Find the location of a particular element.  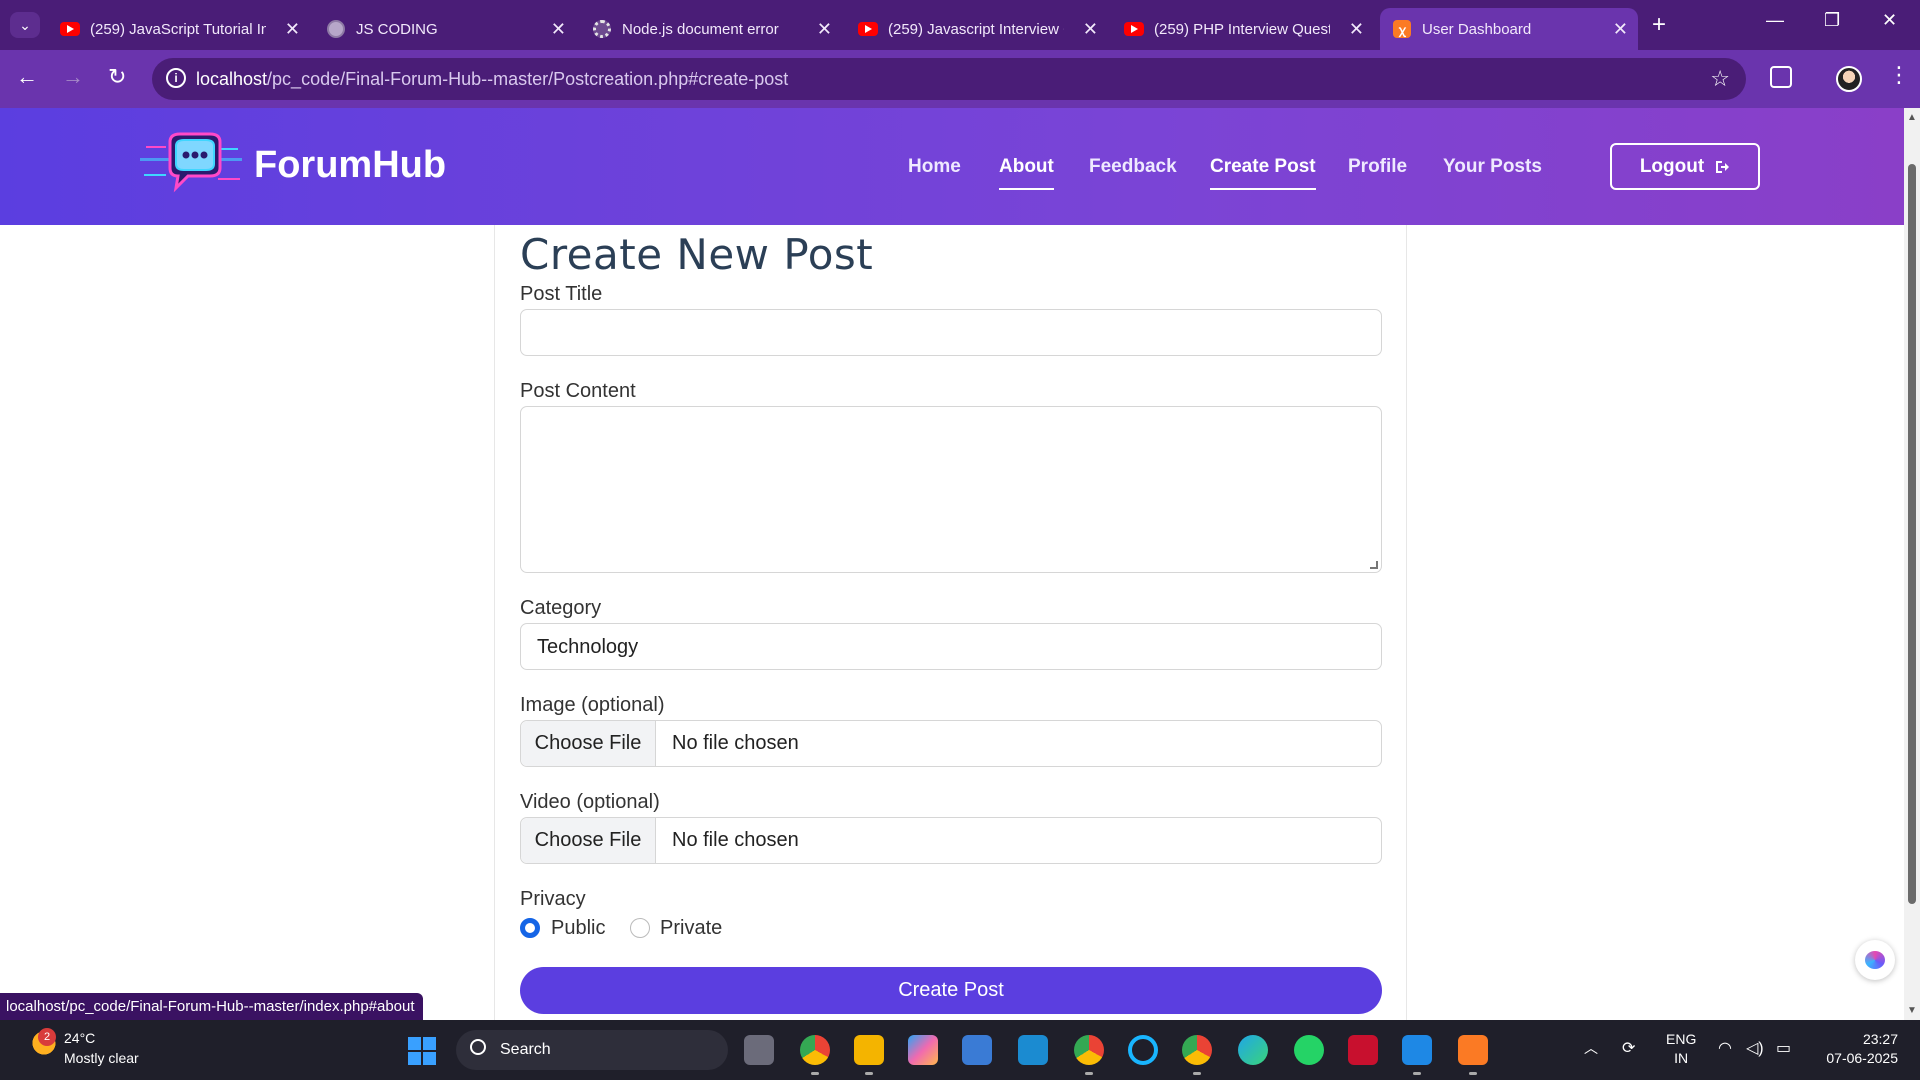

browser-menu-icon: ⋮ is located at coordinates (1899, 75).